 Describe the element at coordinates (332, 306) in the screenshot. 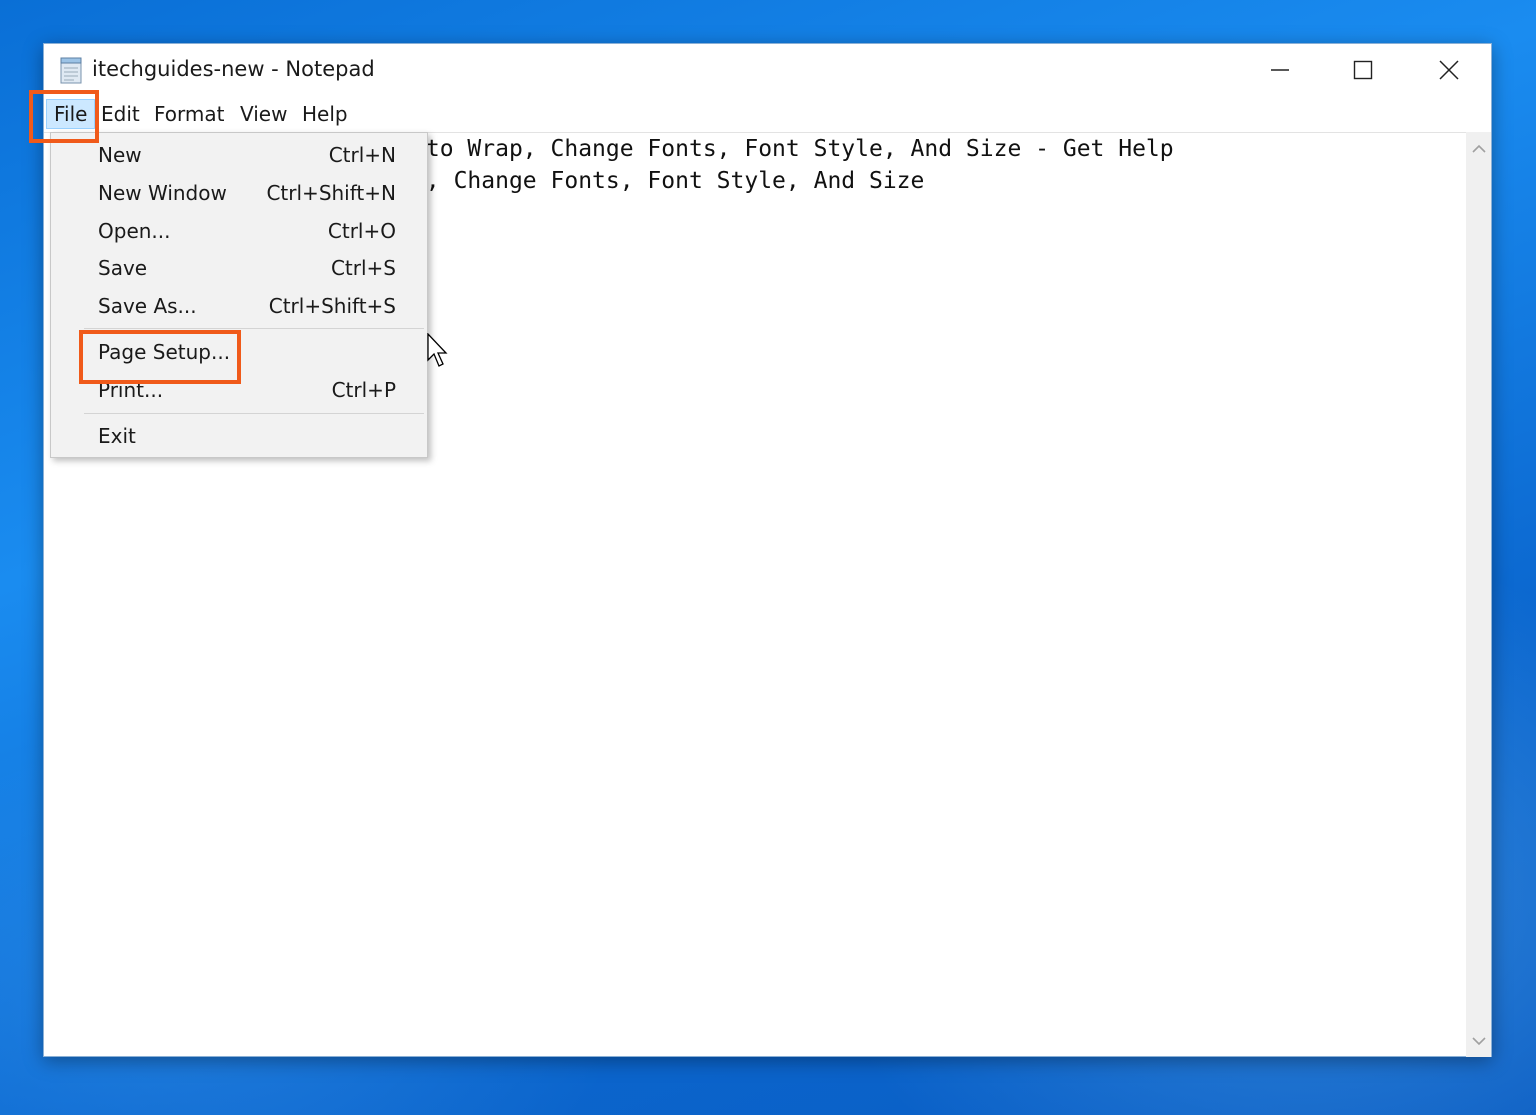

I see `menu-item-shortcut: Ctrl+Shift+S` at that location.